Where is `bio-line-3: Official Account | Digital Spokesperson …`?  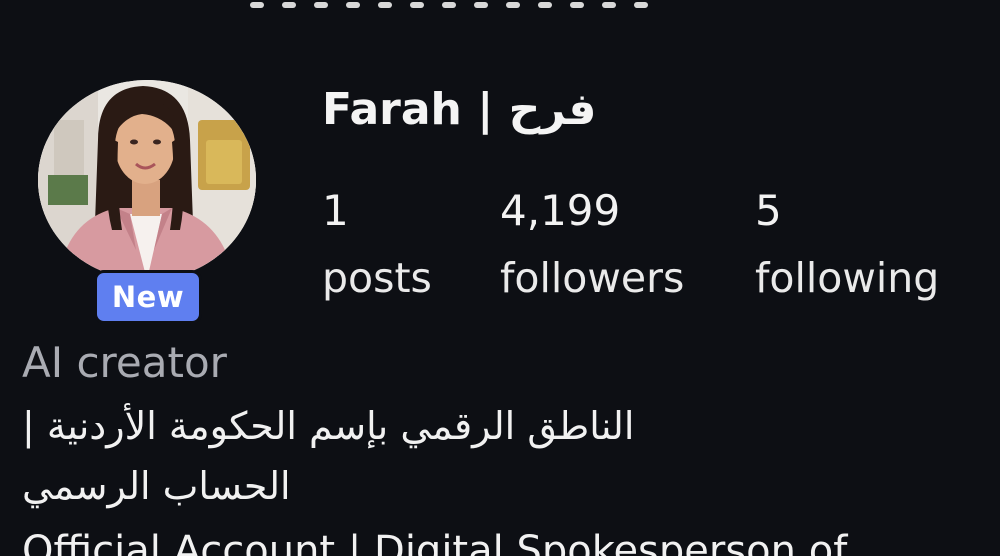 bio-line-3: Official Account | Digital Spokesperson … is located at coordinates (435, 542).